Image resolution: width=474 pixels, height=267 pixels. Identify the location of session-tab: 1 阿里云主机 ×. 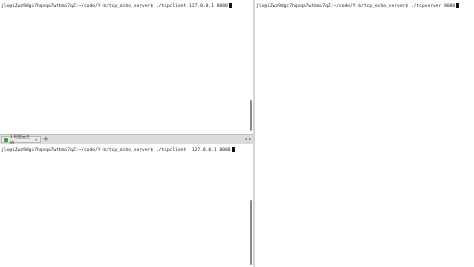
(21, 139).